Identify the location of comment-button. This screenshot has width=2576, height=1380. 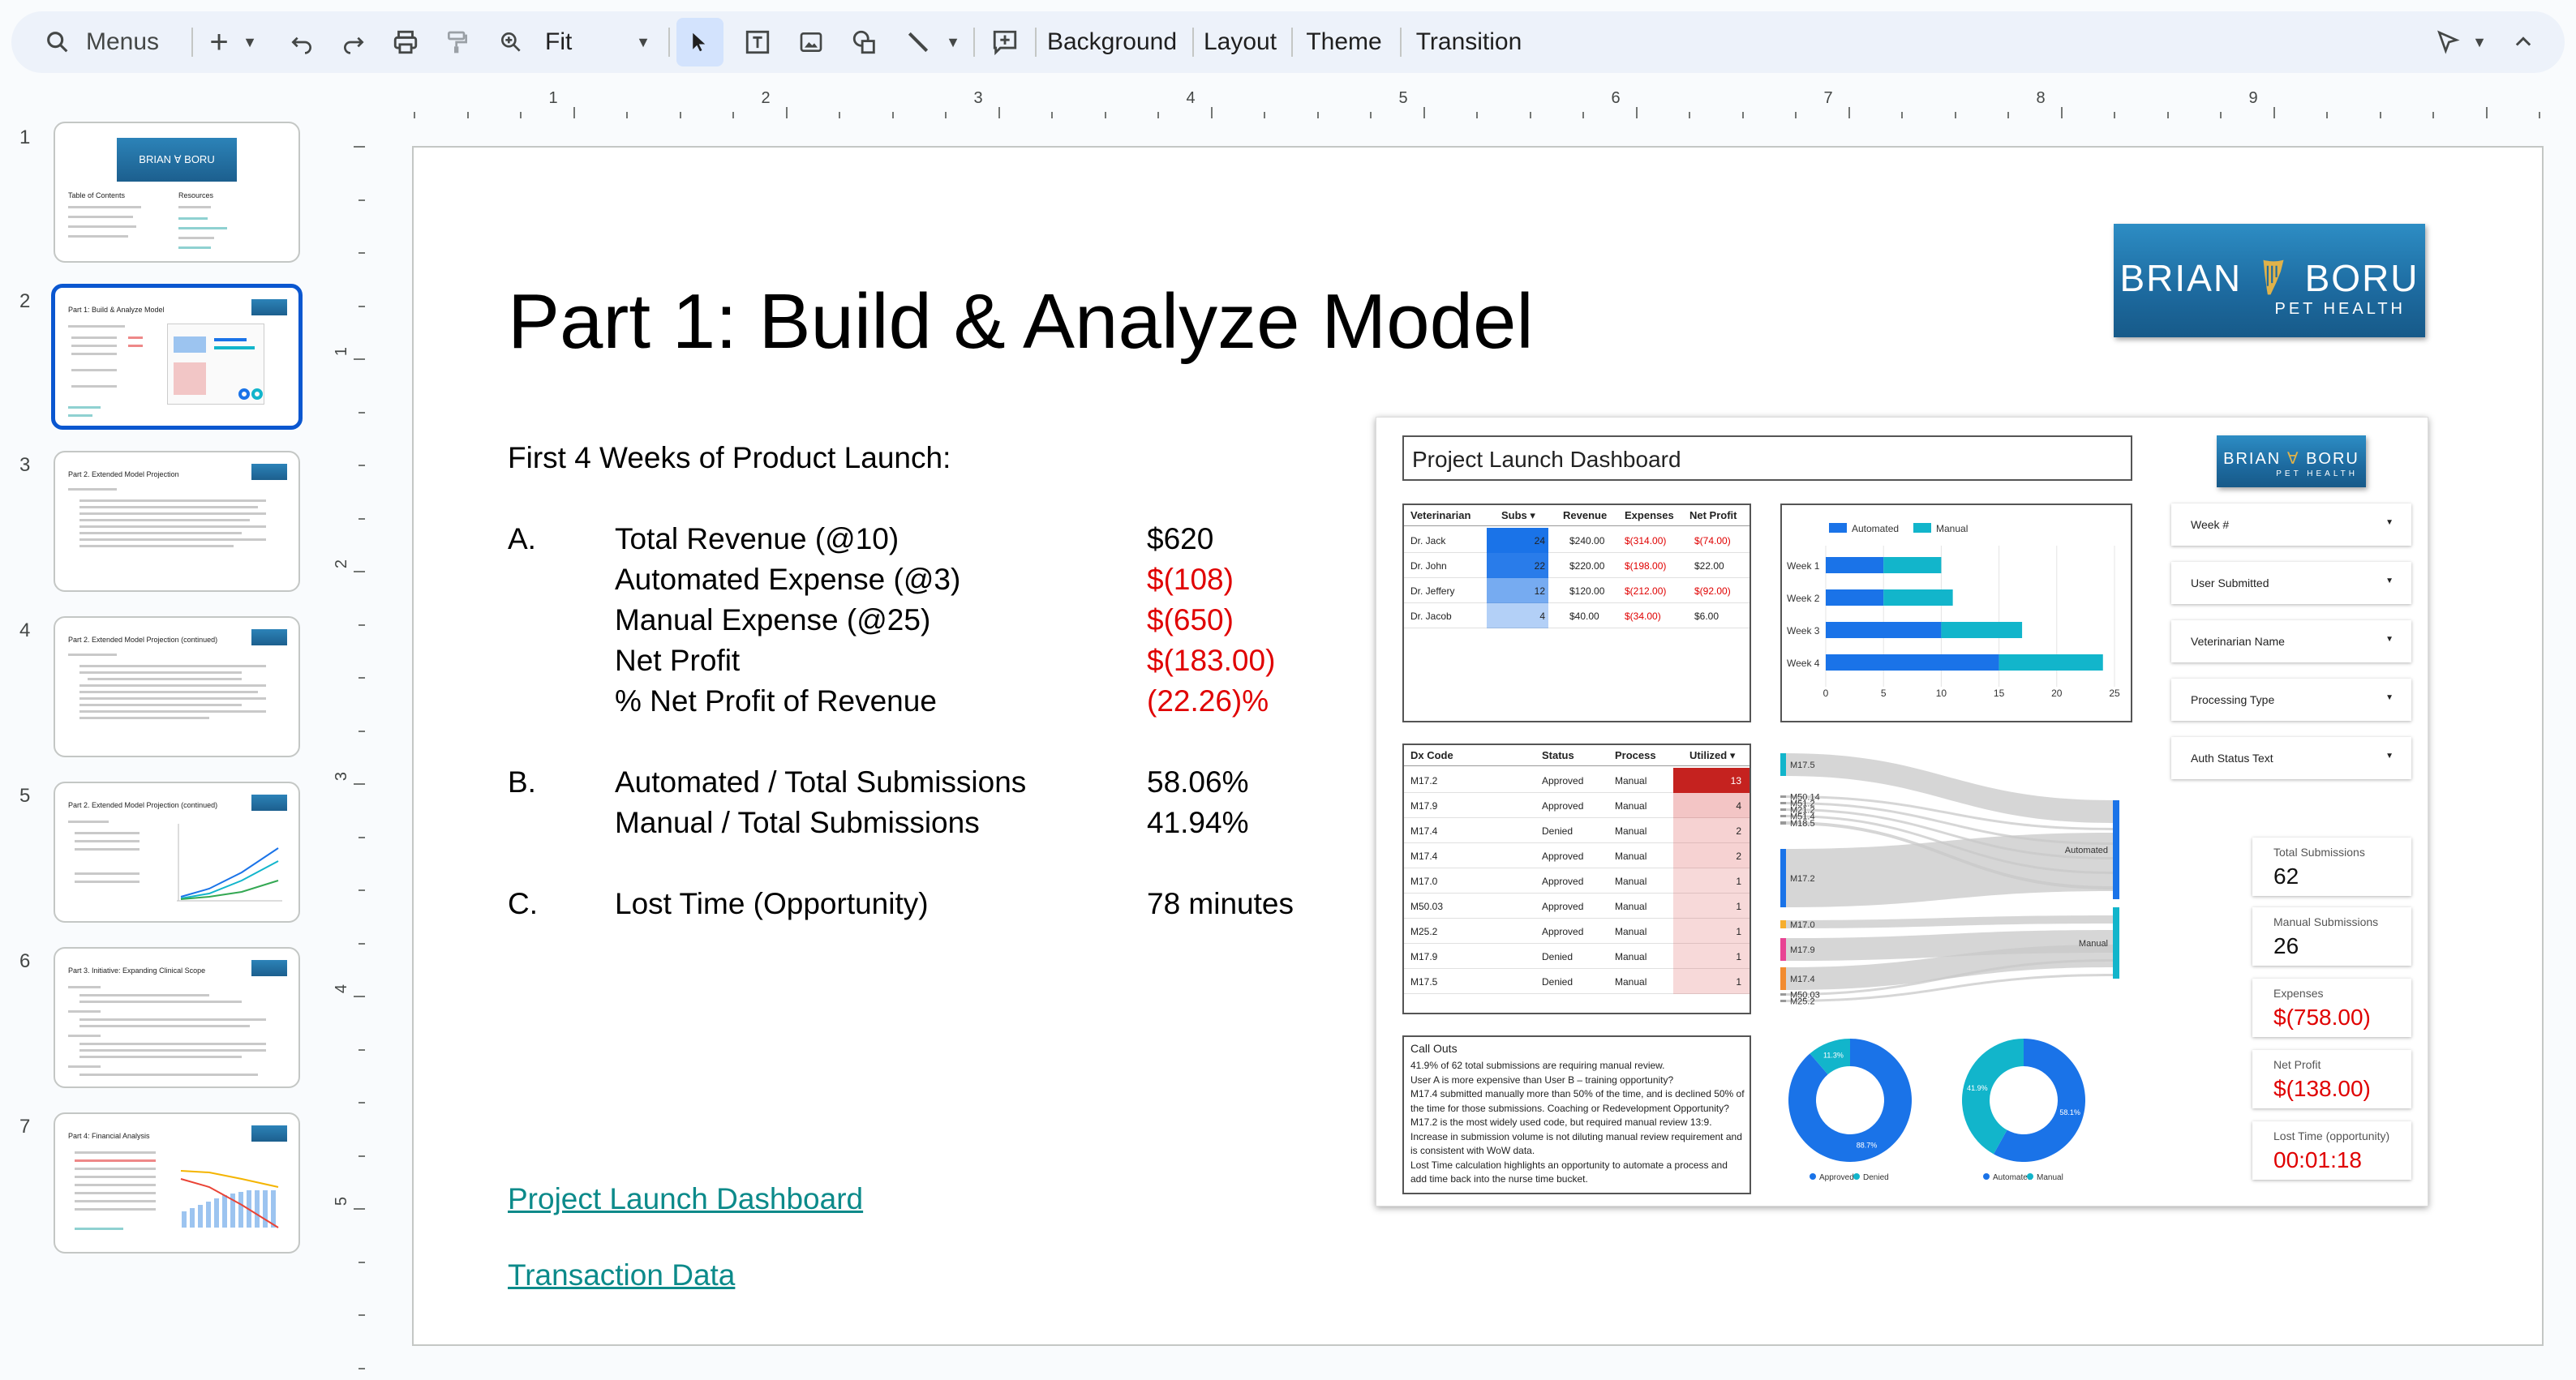
(1005, 42).